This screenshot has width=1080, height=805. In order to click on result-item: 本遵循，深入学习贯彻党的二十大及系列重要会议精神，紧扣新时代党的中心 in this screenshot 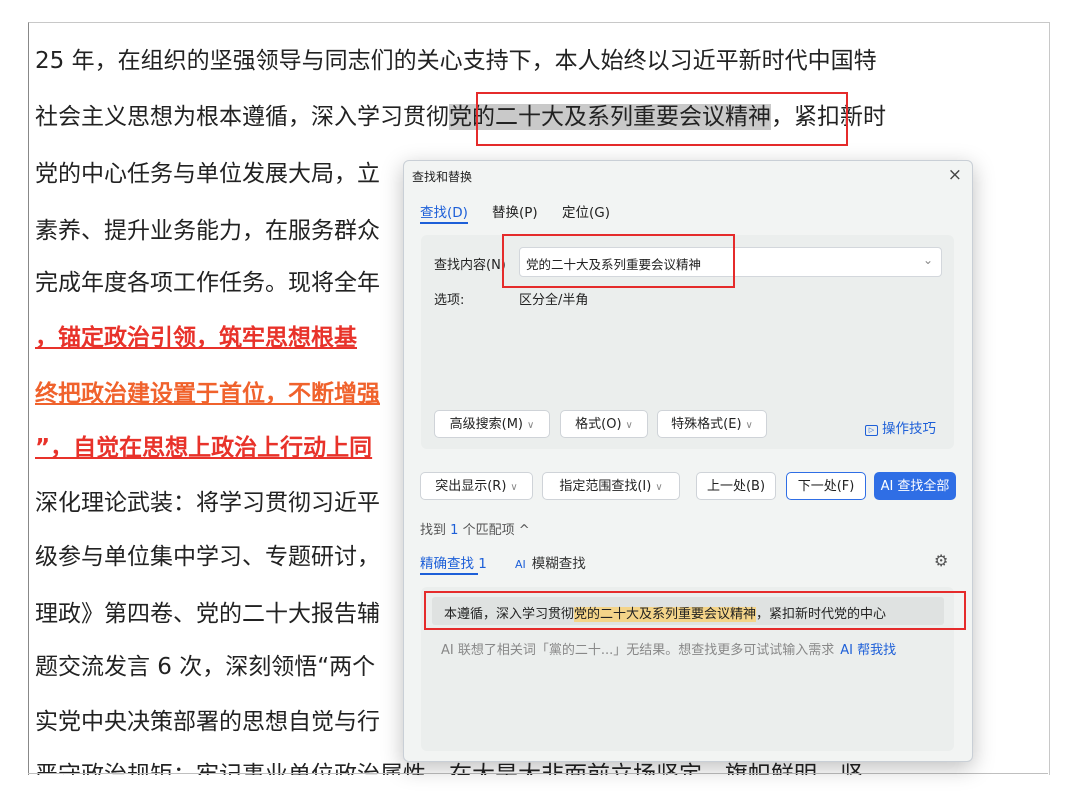, I will do `click(688, 611)`.